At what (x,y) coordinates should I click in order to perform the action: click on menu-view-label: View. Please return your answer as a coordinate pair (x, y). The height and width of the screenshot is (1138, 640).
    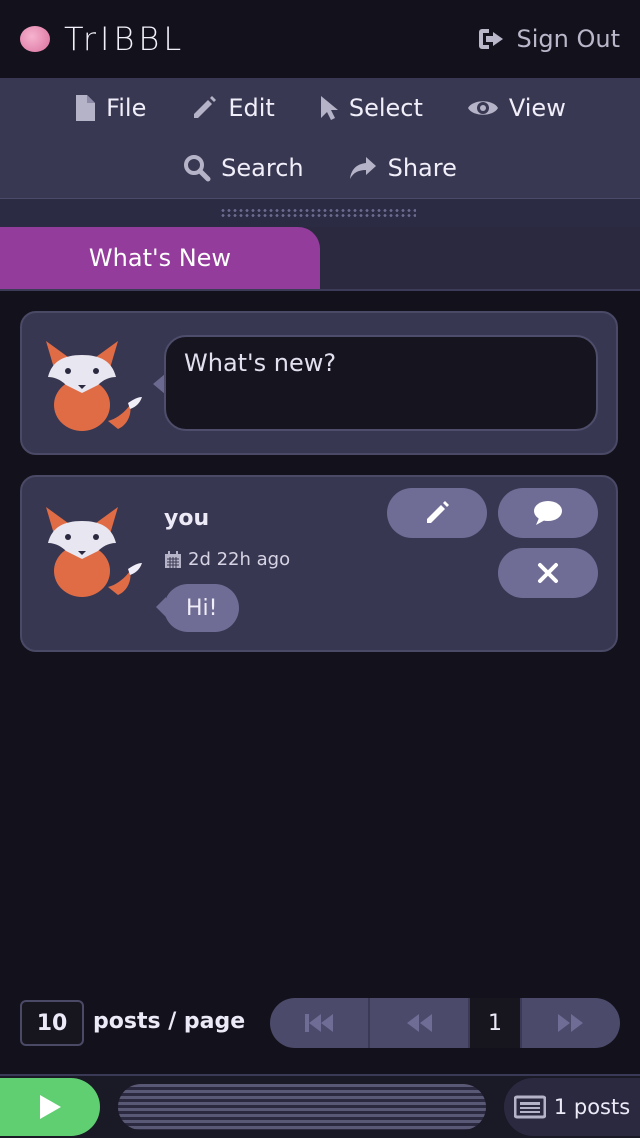
    Looking at the image, I should click on (537, 108).